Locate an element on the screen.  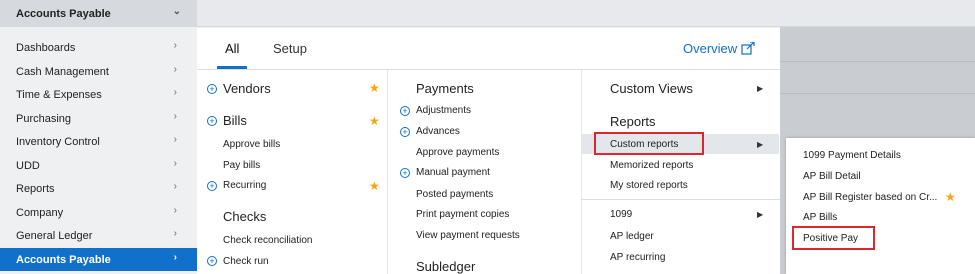
vendors-link: Vendors is located at coordinates (247, 88).